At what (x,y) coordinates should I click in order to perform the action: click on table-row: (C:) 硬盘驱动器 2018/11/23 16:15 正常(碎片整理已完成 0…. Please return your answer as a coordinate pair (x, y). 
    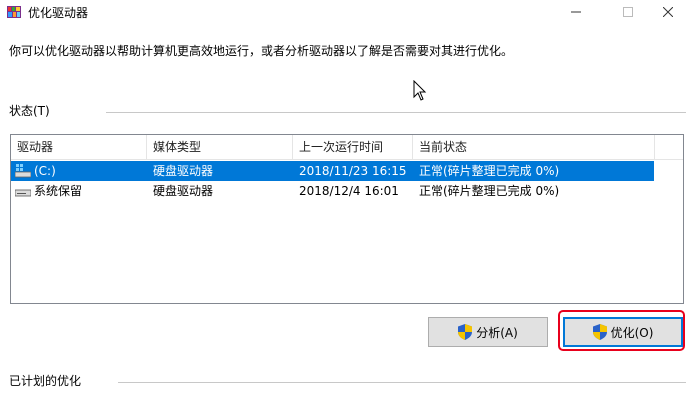
    Looking at the image, I should click on (332, 171).